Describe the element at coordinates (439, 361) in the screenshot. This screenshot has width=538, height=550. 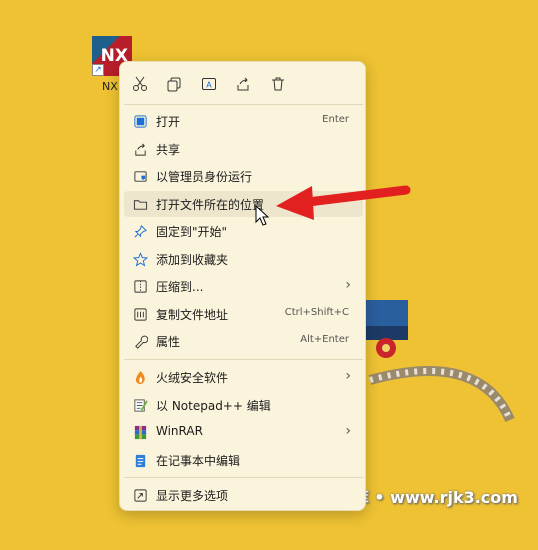
I see `toy-train-illustration` at that location.